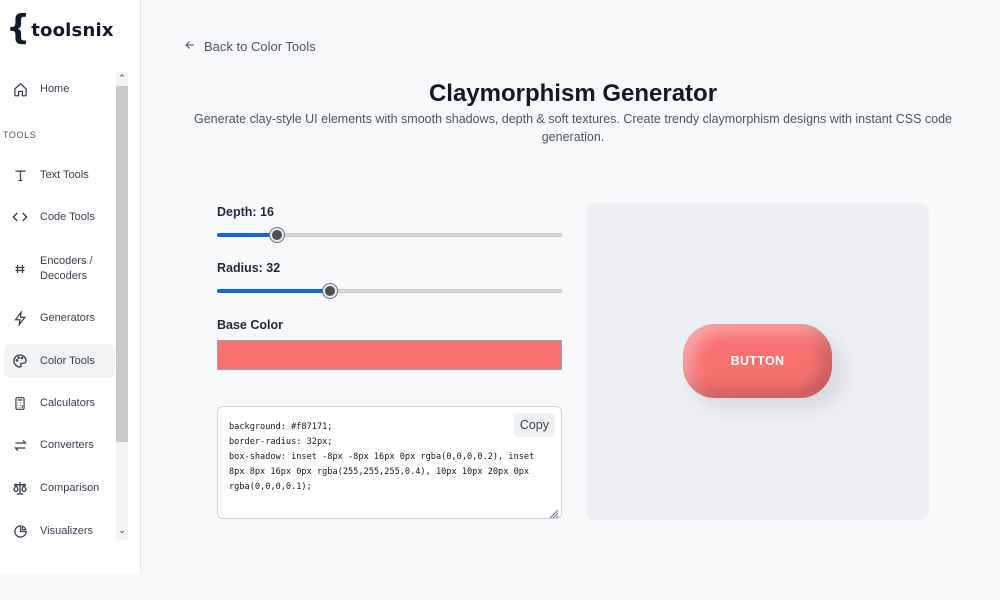 Image resolution: width=1000 pixels, height=600 pixels. I want to click on logo-text: toolsnix, so click(72, 30).